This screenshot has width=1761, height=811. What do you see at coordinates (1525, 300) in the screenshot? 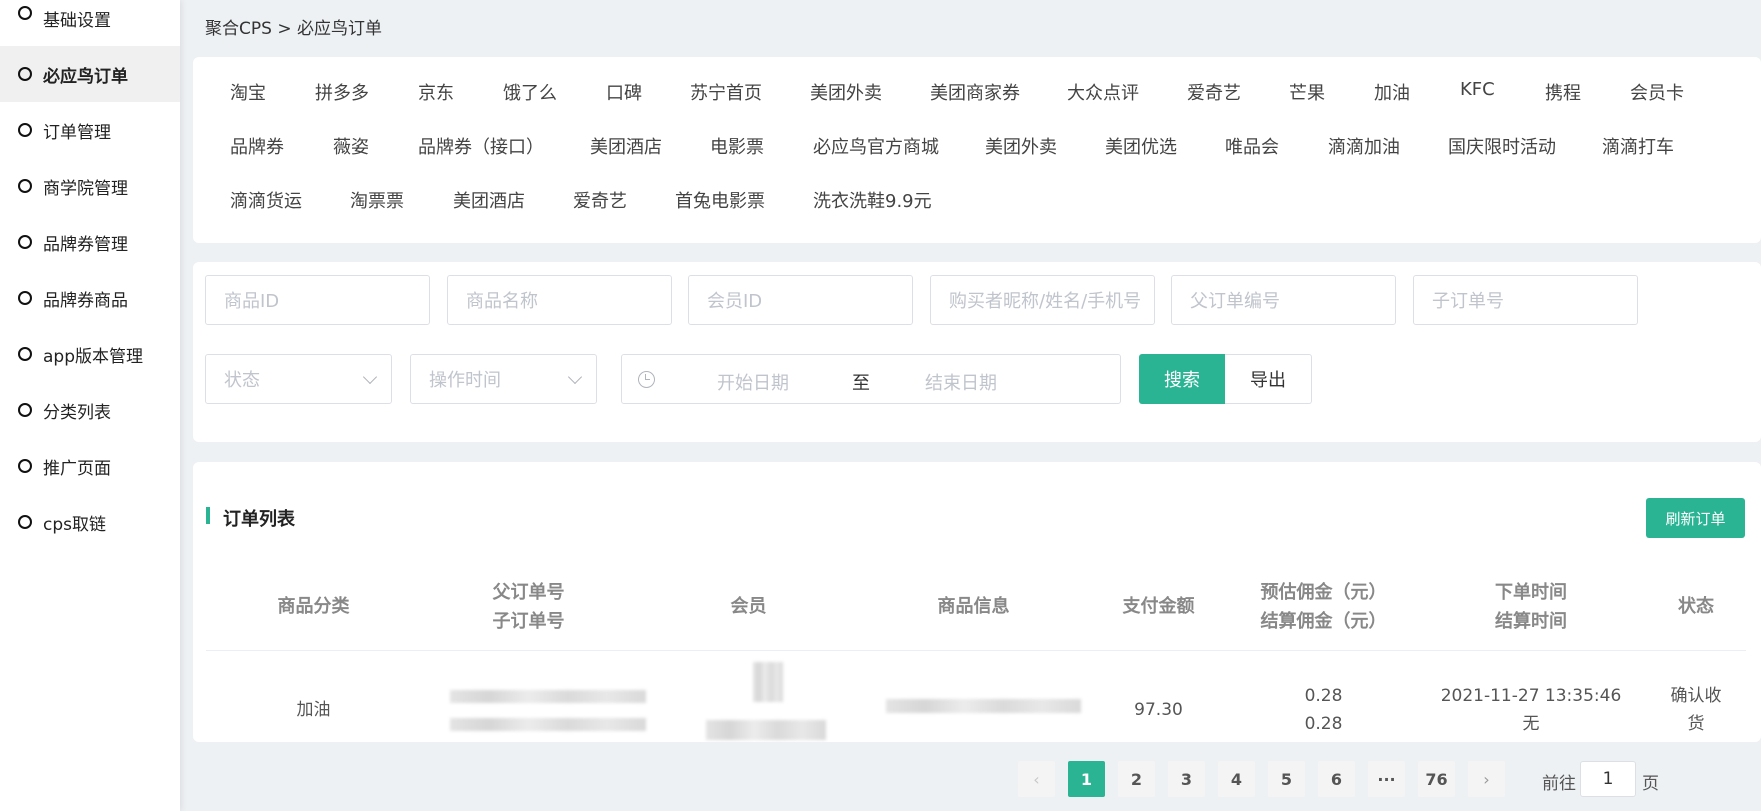
I see `child-order-input: 子订单号` at bounding box center [1525, 300].